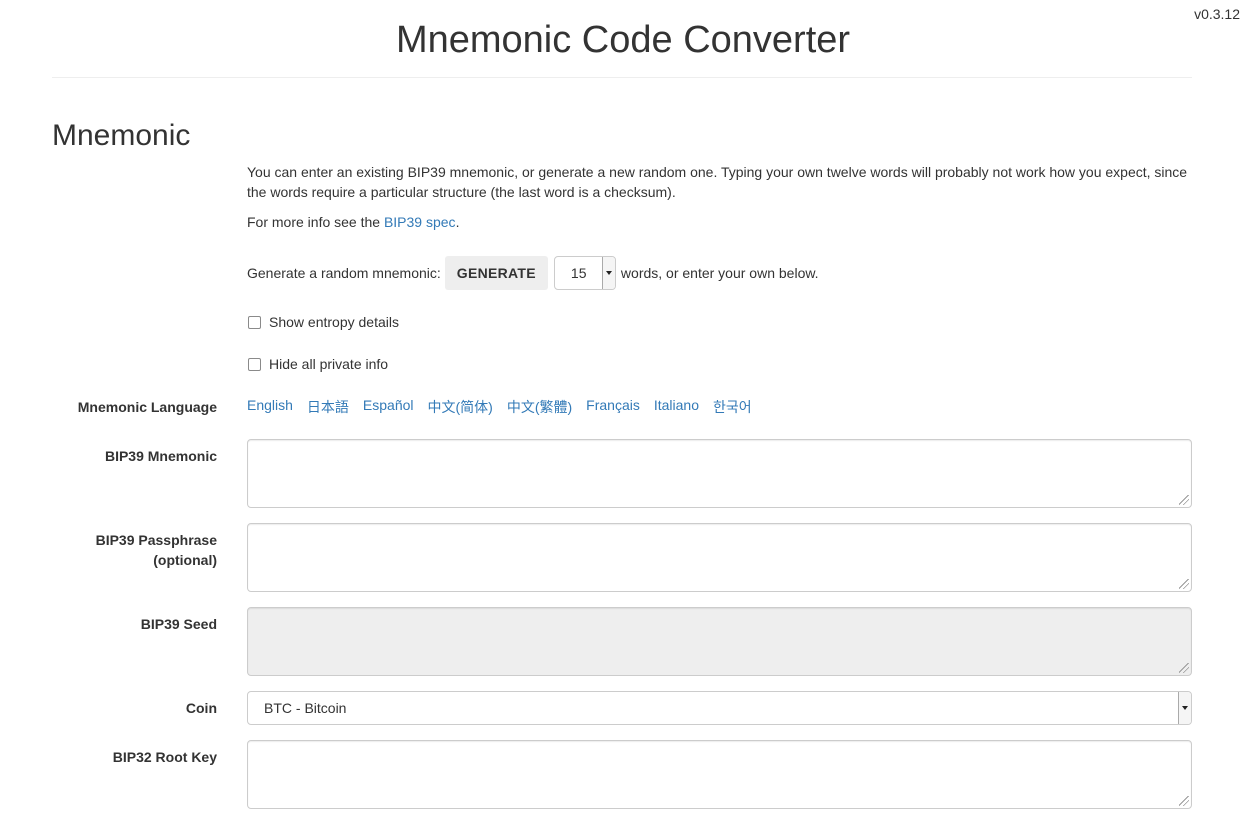 This screenshot has height=830, width=1246. Describe the element at coordinates (147, 407) in the screenshot. I see `mnemonic-language-label: Mnemonic Language` at that location.